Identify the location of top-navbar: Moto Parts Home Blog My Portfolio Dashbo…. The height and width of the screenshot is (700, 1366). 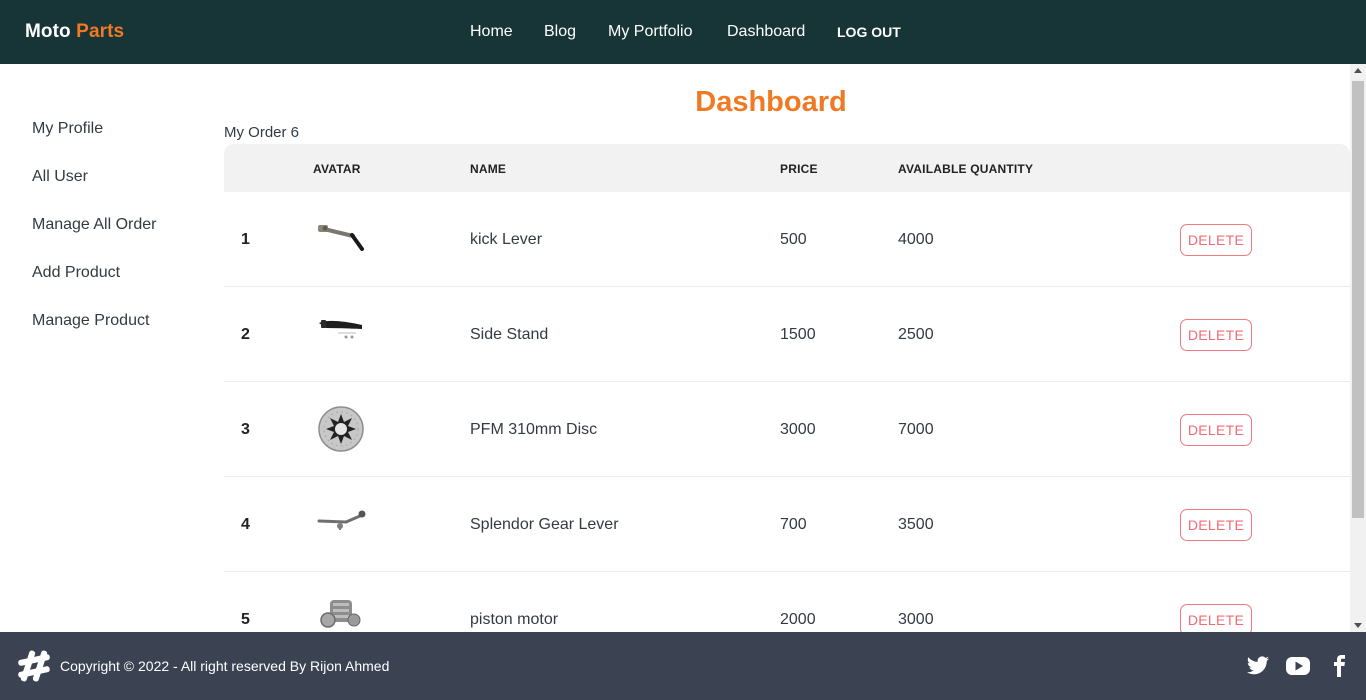
(683, 32).